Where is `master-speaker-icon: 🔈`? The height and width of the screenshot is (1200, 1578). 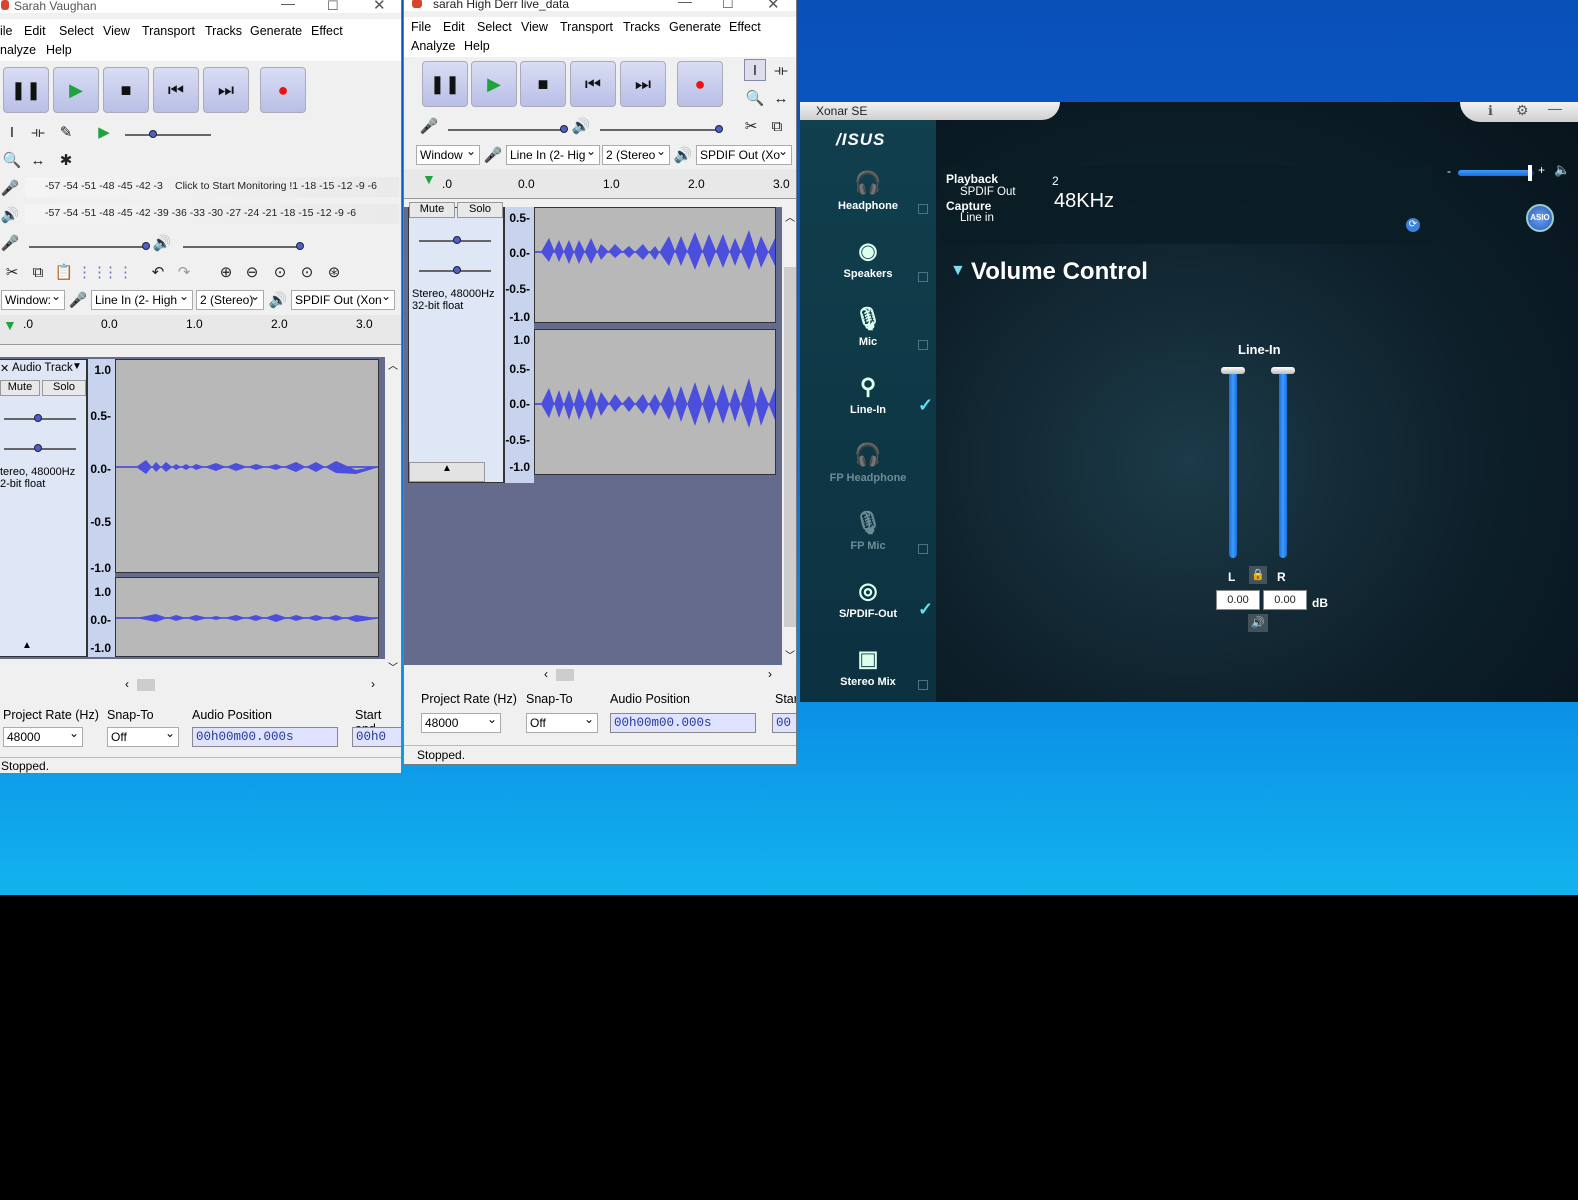 master-speaker-icon: 🔈 is located at coordinates (1562, 170).